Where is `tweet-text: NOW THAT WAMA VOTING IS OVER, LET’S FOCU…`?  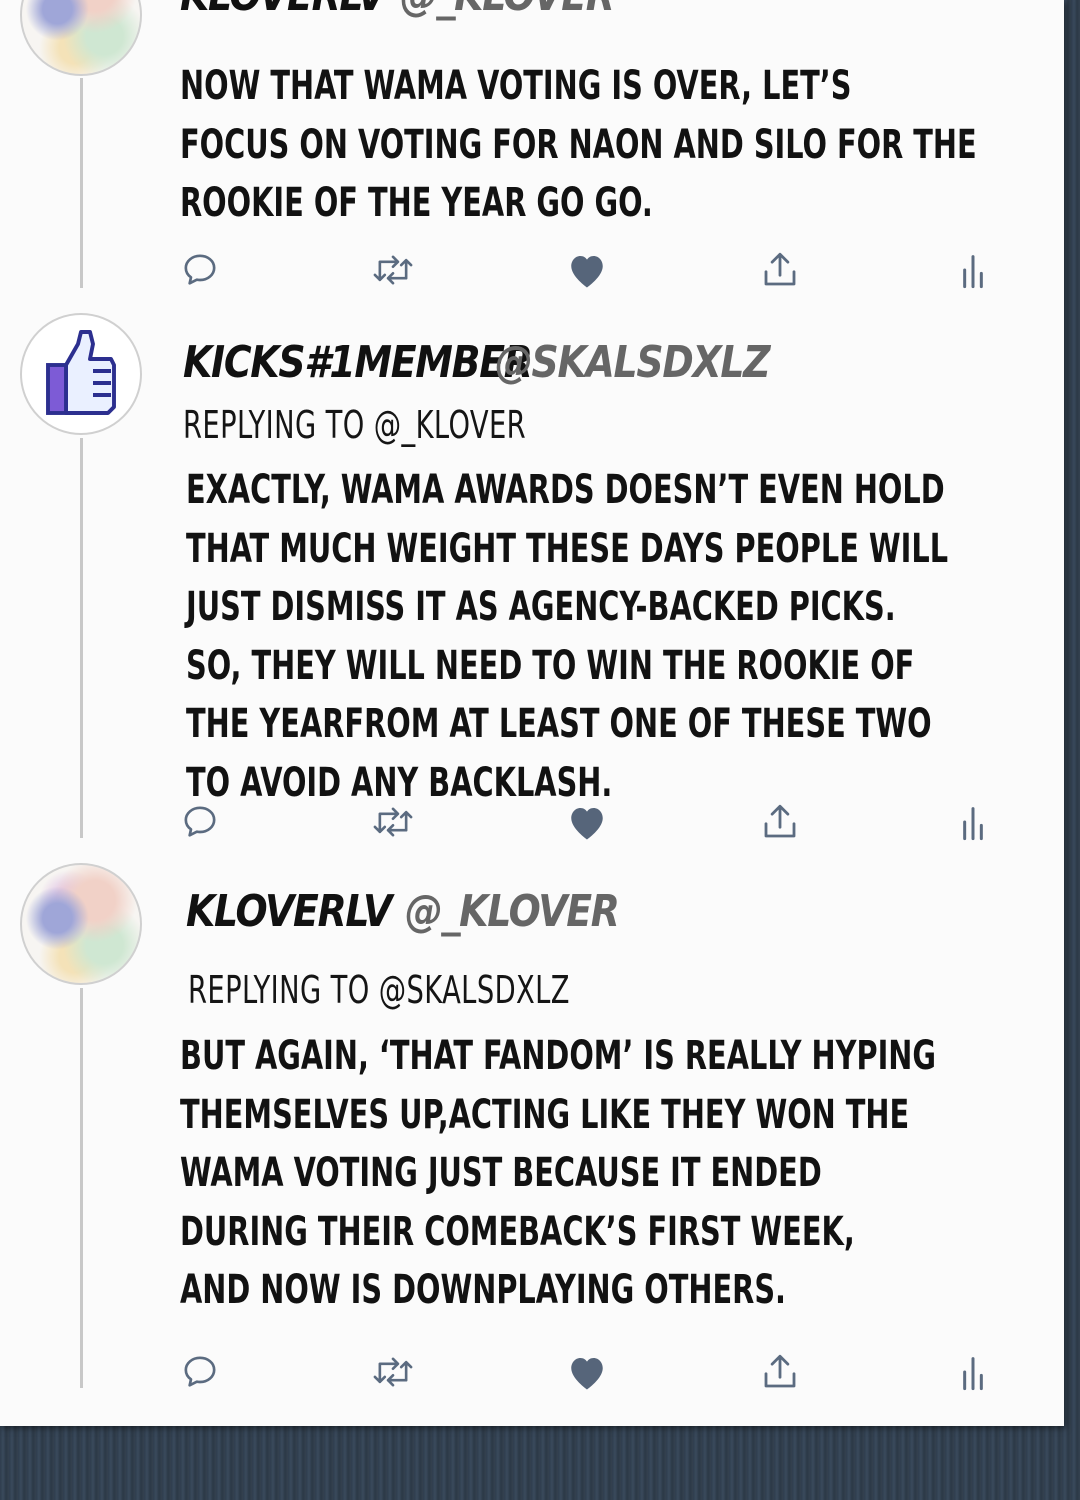
tweet-text: NOW THAT WAMA VOTING IS OVER, LET’S FOCU… is located at coordinates (578, 145).